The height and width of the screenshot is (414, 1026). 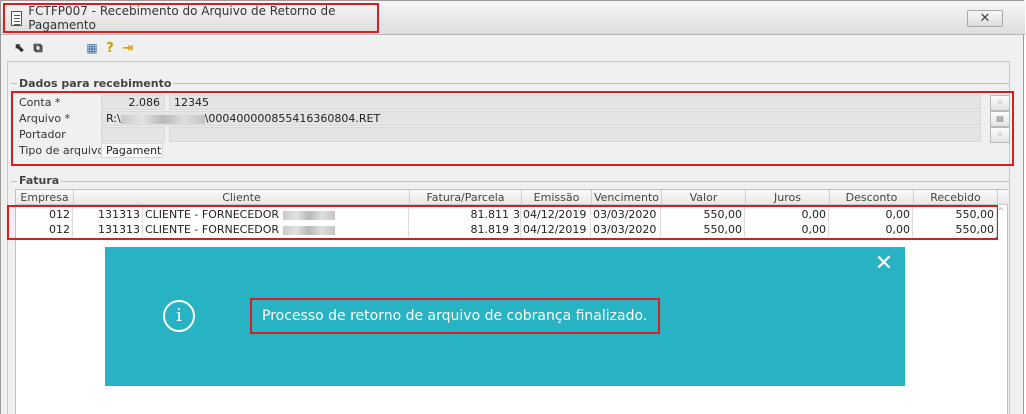 What do you see at coordinates (1000, 103) in the screenshot?
I see `conta-lookup-button: ⁘` at bounding box center [1000, 103].